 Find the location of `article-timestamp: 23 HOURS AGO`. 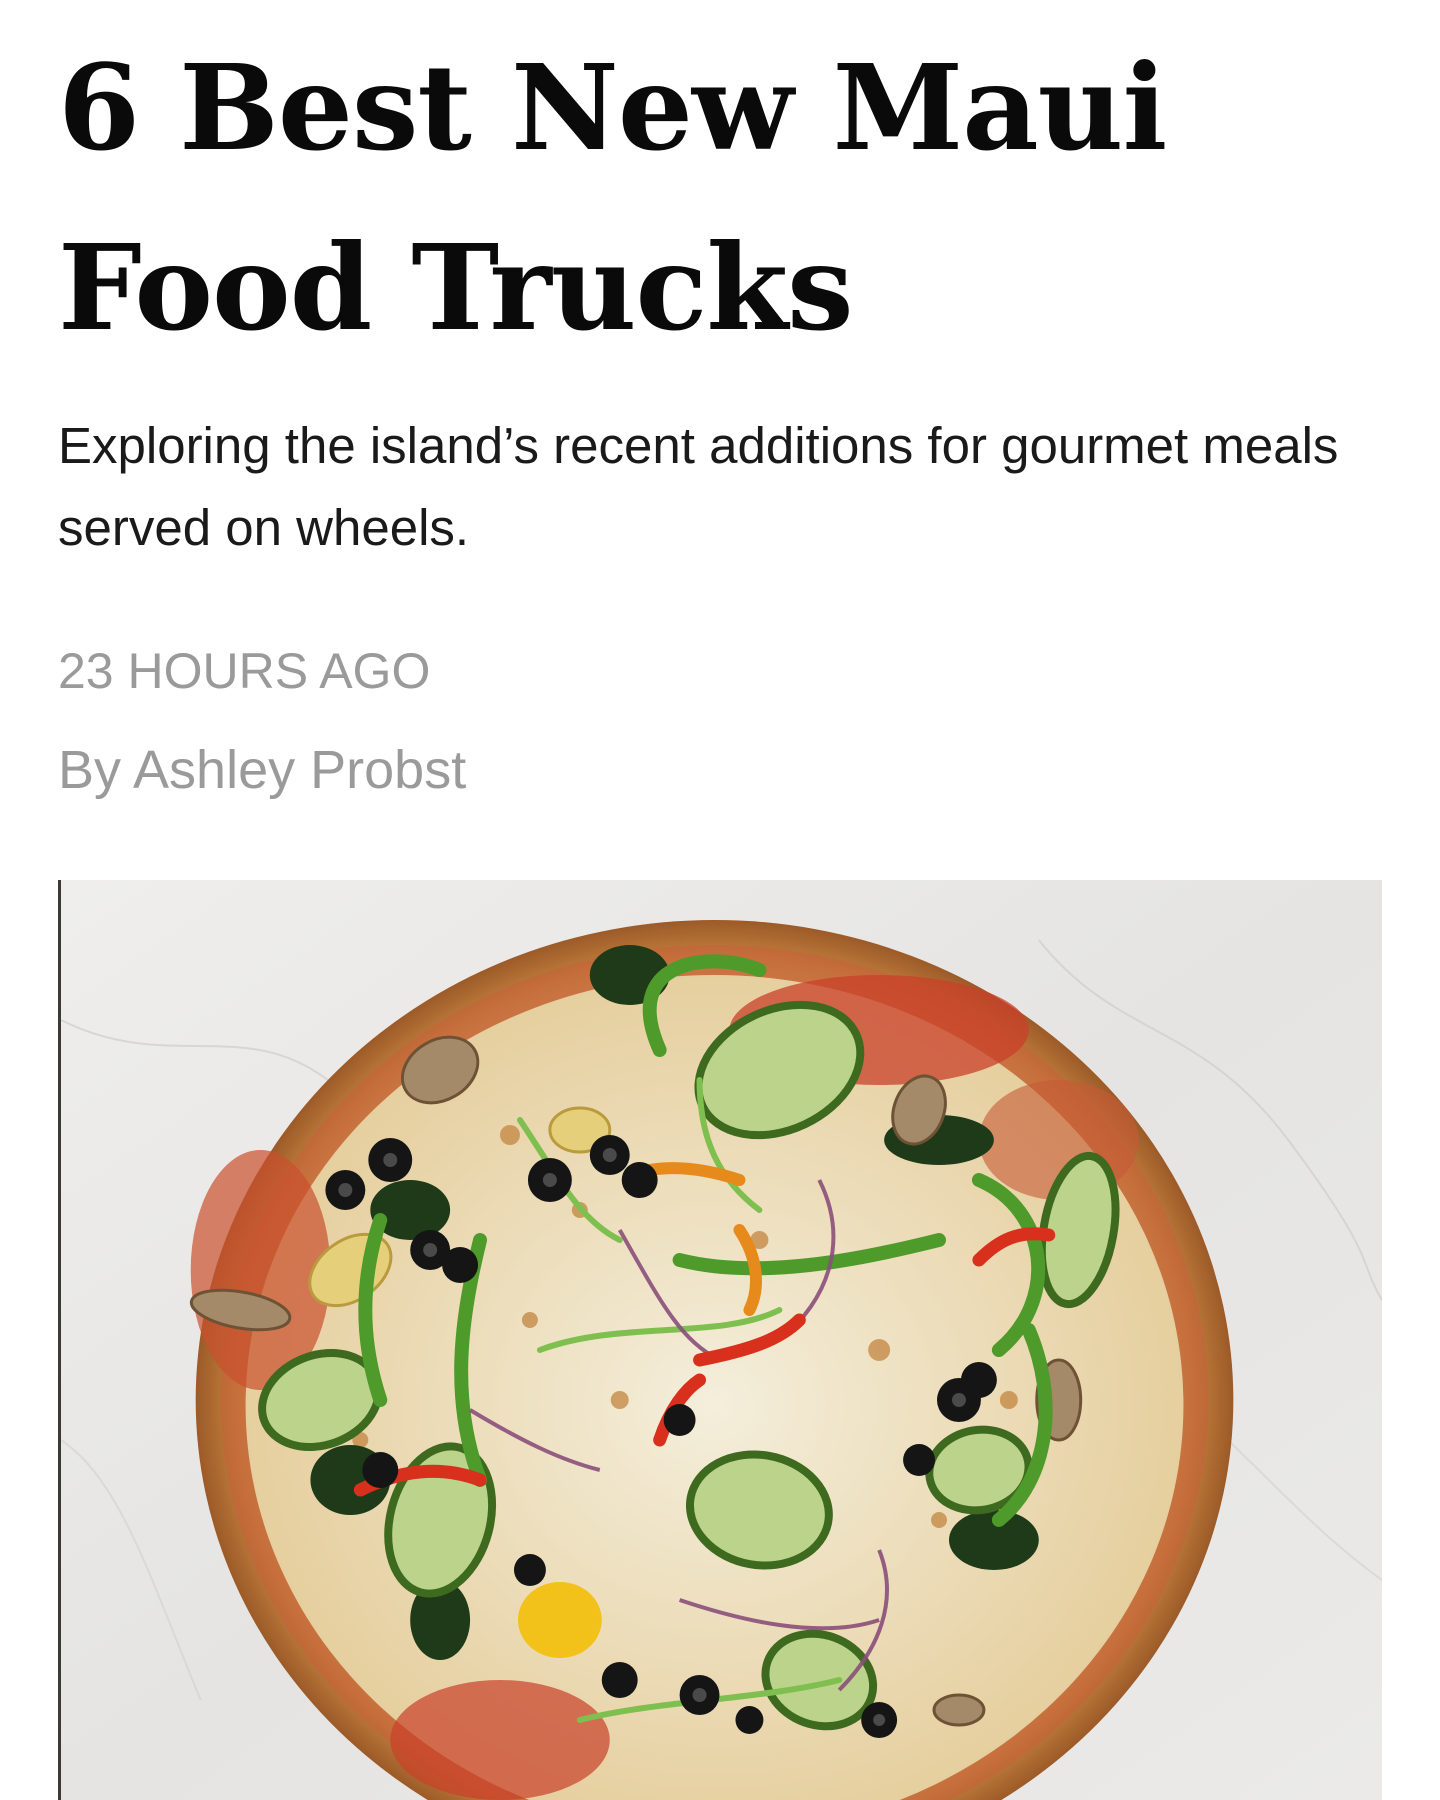

article-timestamp: 23 HOURS AGO is located at coordinates (244, 671).